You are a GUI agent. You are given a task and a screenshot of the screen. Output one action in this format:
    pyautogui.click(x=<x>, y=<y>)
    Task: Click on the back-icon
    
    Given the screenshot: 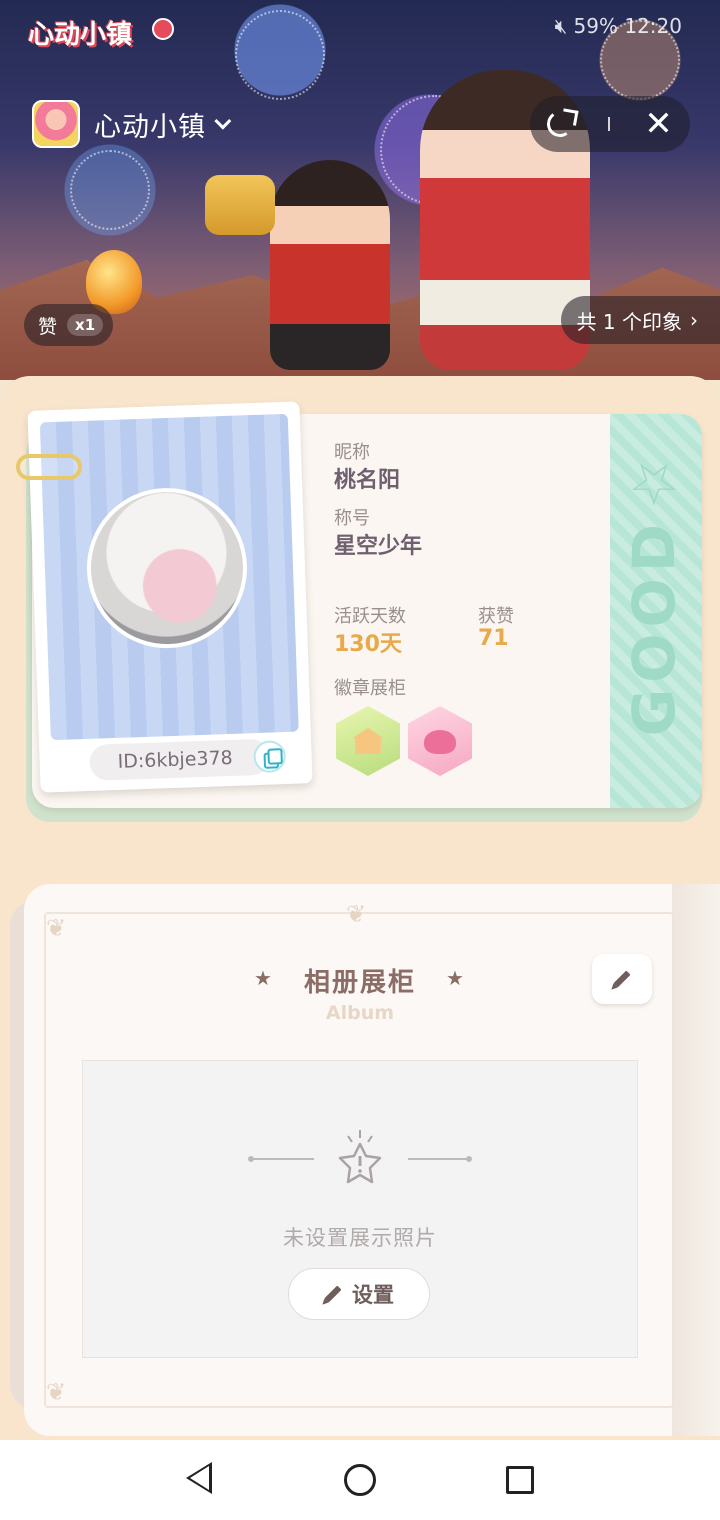 What is the action you would take?
    pyautogui.click(x=199, y=1478)
    